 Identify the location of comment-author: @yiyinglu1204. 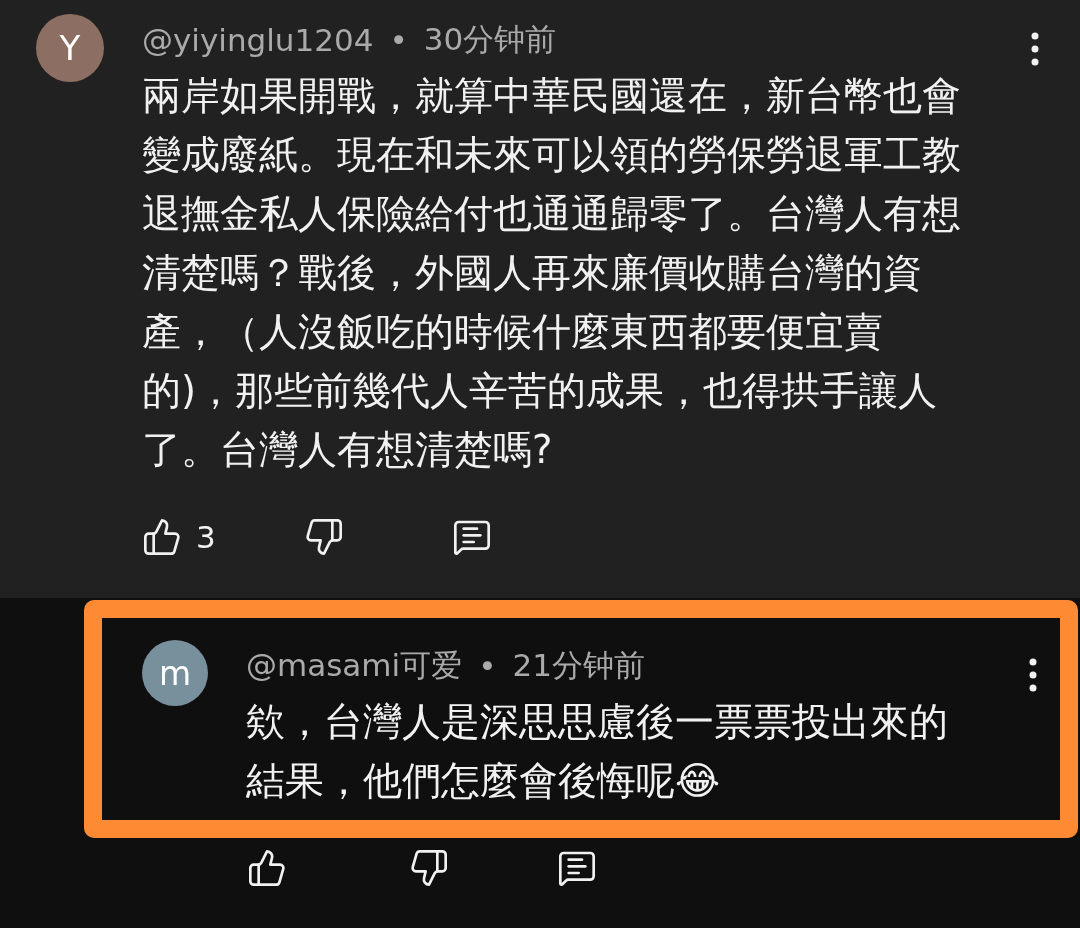
(258, 40).